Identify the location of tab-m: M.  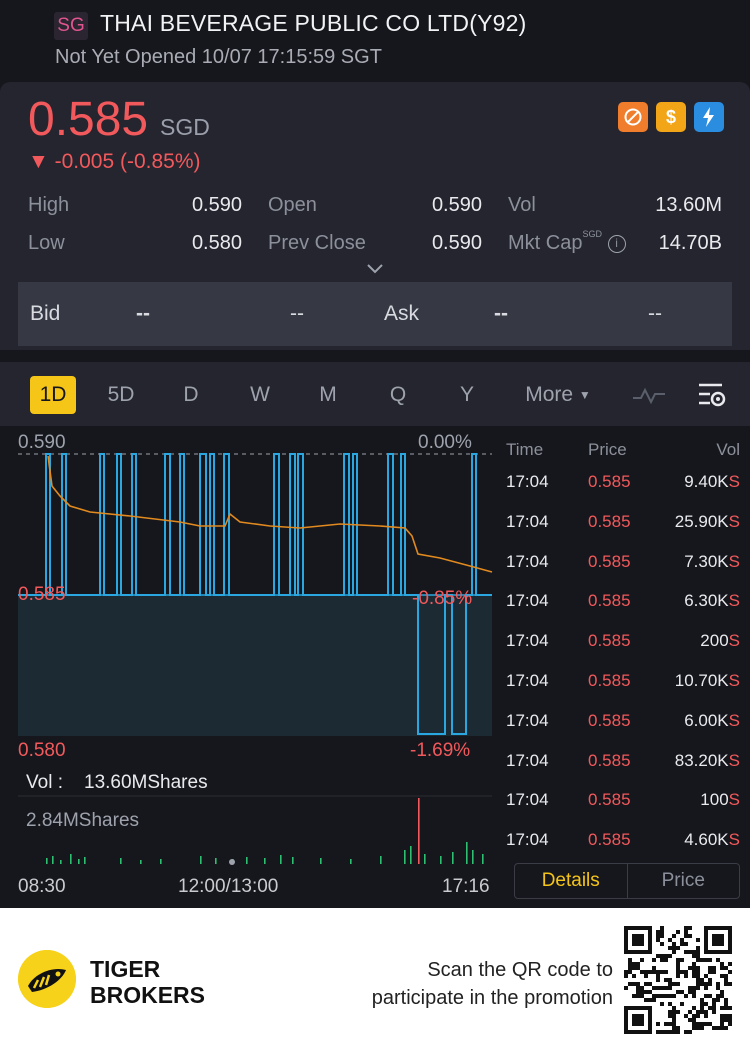
(328, 395).